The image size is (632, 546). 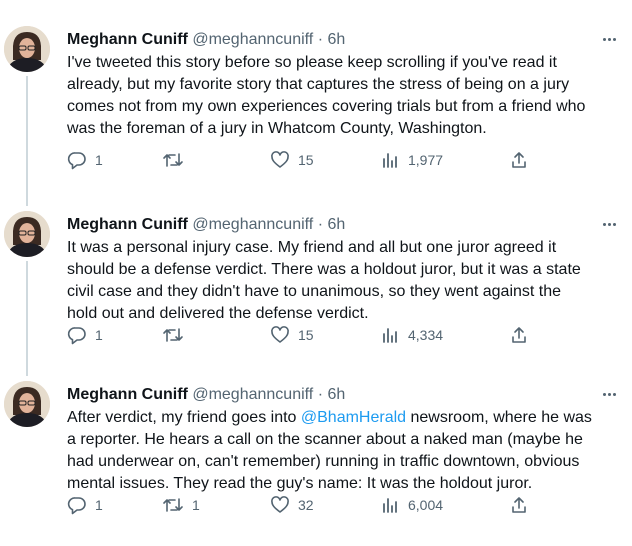 What do you see at coordinates (499, 417) in the screenshot?
I see `tweet-text-segment: newsroom, where he was` at bounding box center [499, 417].